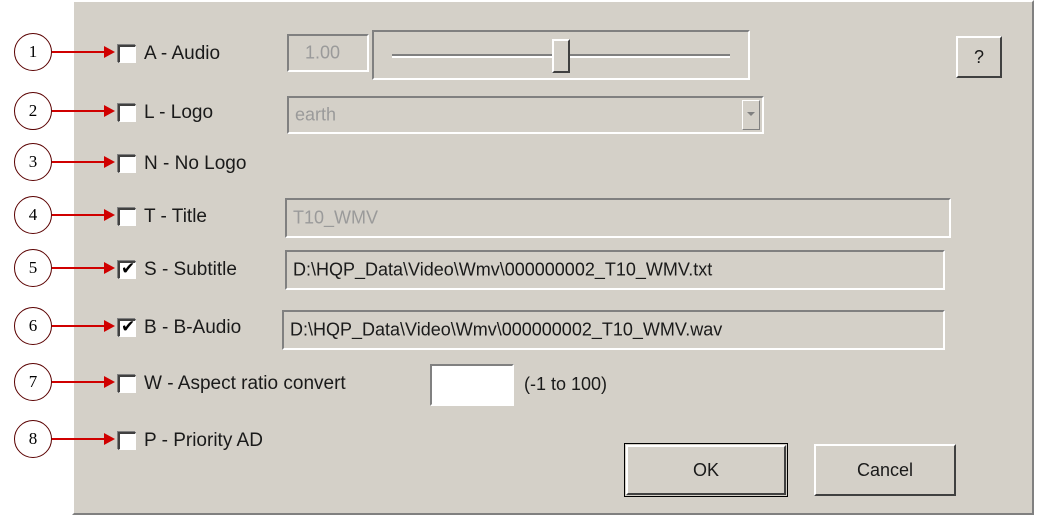 Image resolution: width=1048 pixels, height=523 pixels. Describe the element at coordinates (885, 470) in the screenshot. I see `cancel-button: Cancel` at that location.